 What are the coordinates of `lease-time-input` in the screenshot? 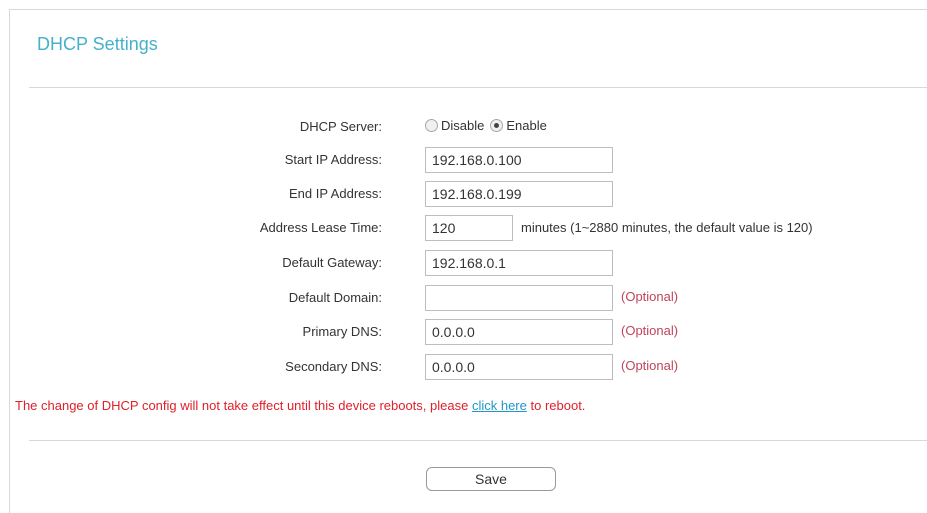 It's located at (469, 228).